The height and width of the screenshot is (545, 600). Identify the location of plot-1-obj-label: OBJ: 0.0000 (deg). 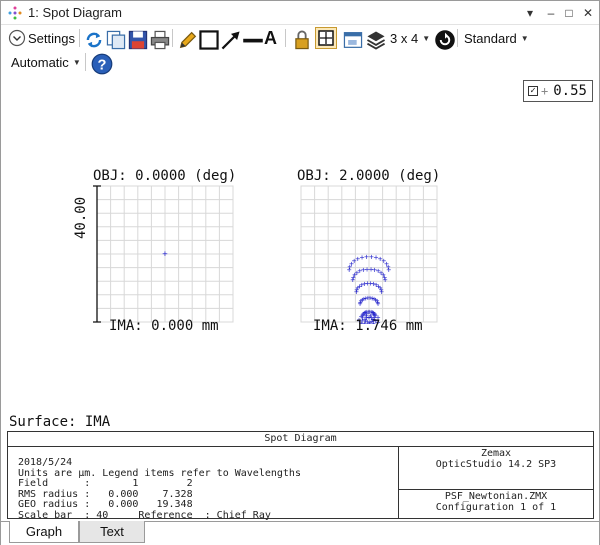
(165, 176).